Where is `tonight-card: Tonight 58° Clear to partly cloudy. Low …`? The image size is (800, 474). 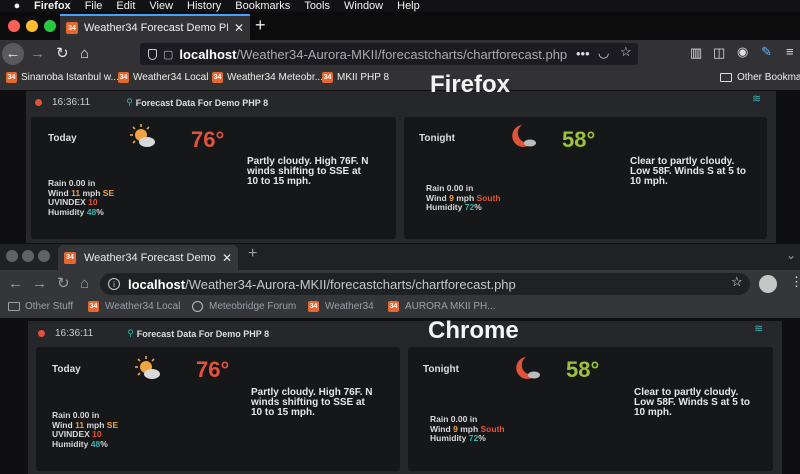 tonight-card: Tonight 58° Clear to partly cloudy. Low … is located at coordinates (590, 409).